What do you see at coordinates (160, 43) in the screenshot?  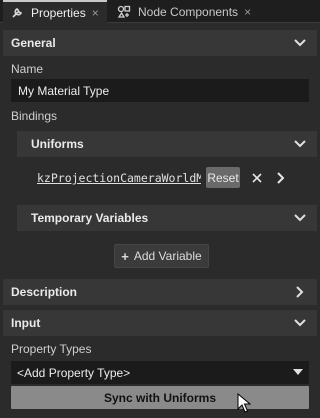 I see `section-general-header: General` at bounding box center [160, 43].